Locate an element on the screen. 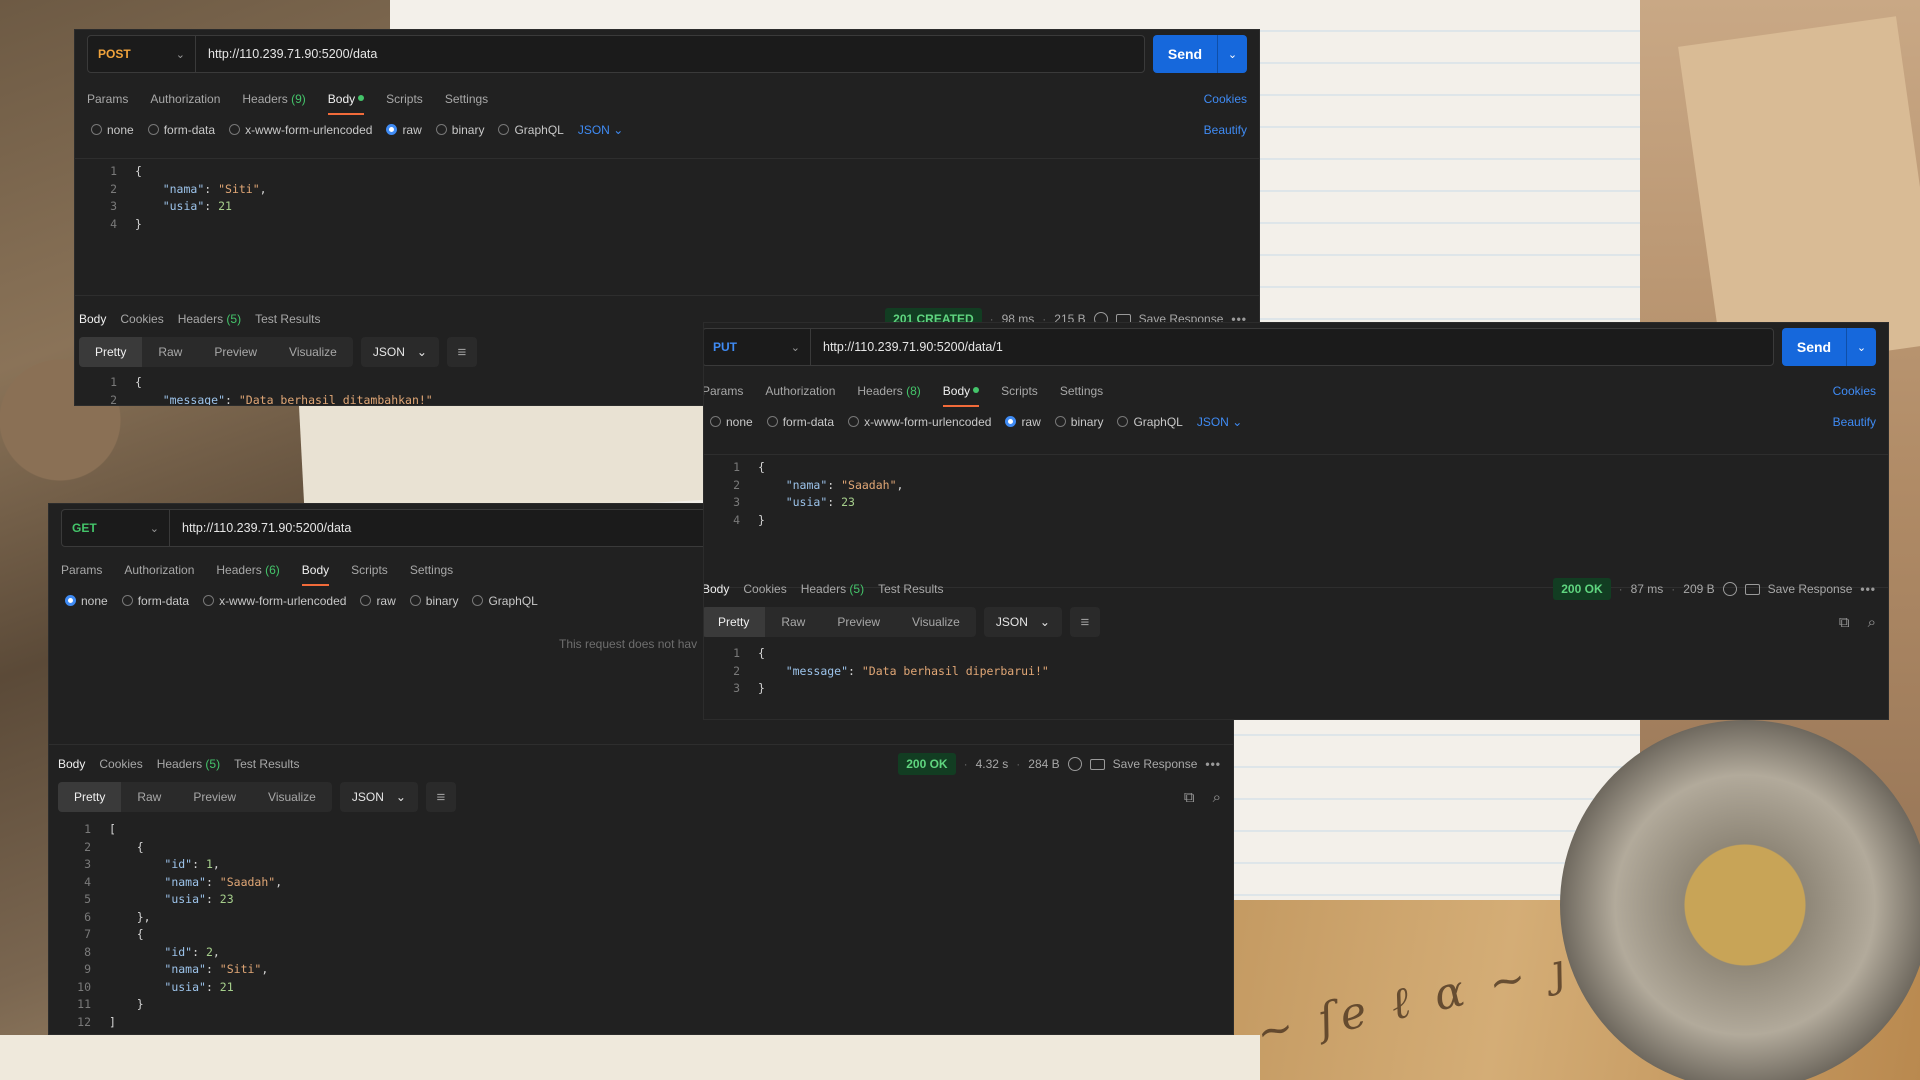 The height and width of the screenshot is (1080, 1920). method-select: GET ⌄ is located at coordinates (116, 528).